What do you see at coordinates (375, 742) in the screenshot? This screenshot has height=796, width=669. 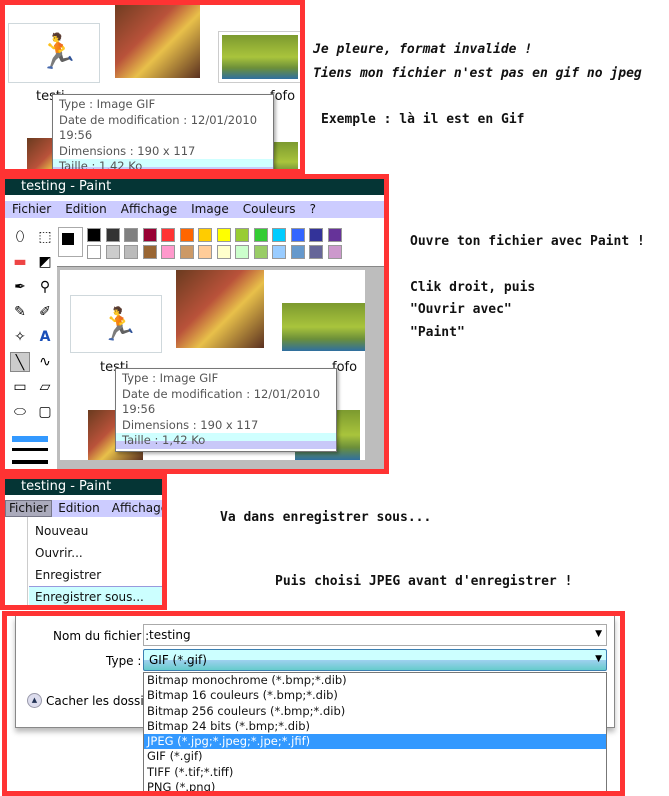 I see `type-option: JPEG (*.jpg;*.jpeg;*.jpe;*.jfif)` at bounding box center [375, 742].